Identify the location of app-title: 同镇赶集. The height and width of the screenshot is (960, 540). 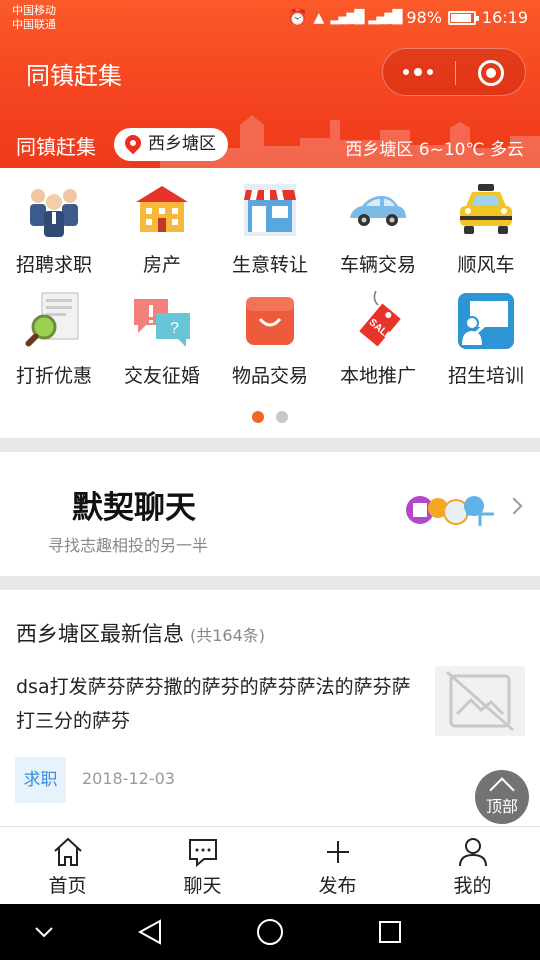
(74, 76).